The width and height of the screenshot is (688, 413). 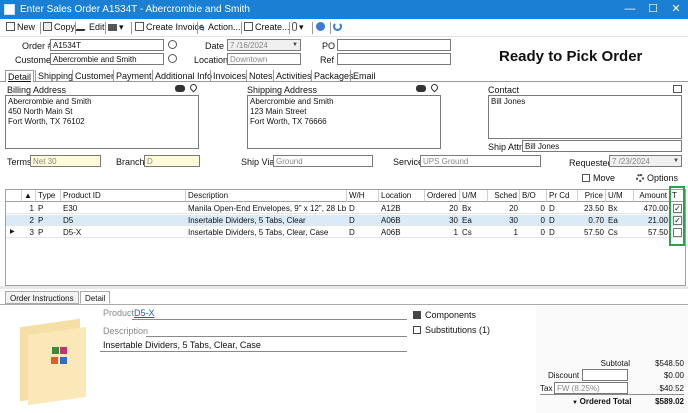 What do you see at coordinates (585, 117) in the screenshot?
I see `contact-box: Bill Jones` at bounding box center [585, 117].